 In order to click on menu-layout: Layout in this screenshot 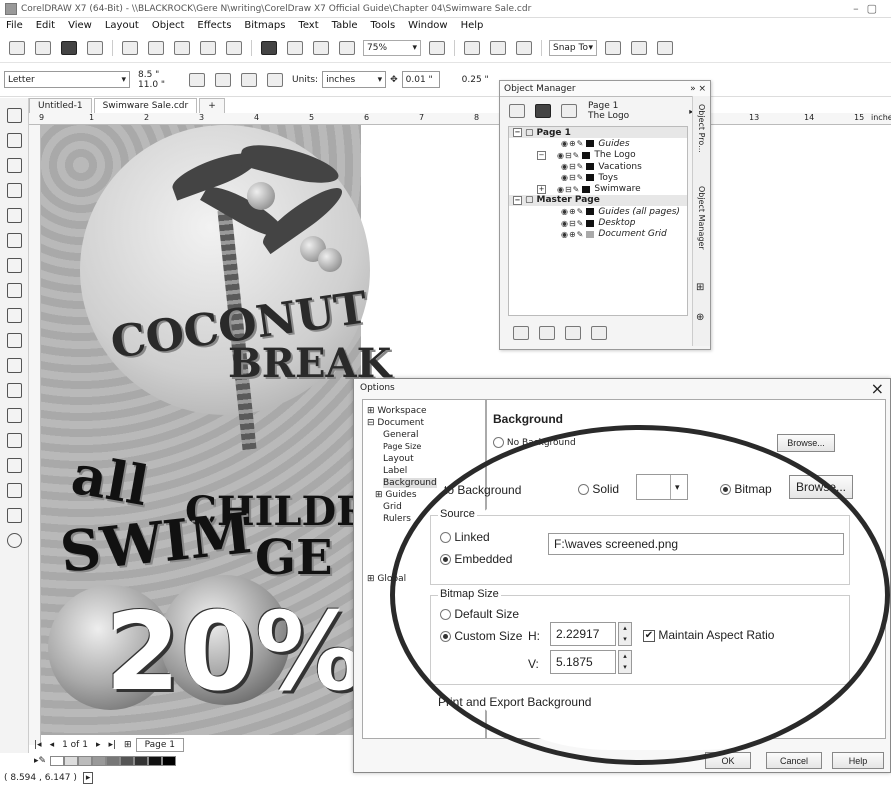, I will do `click(122, 25)`.